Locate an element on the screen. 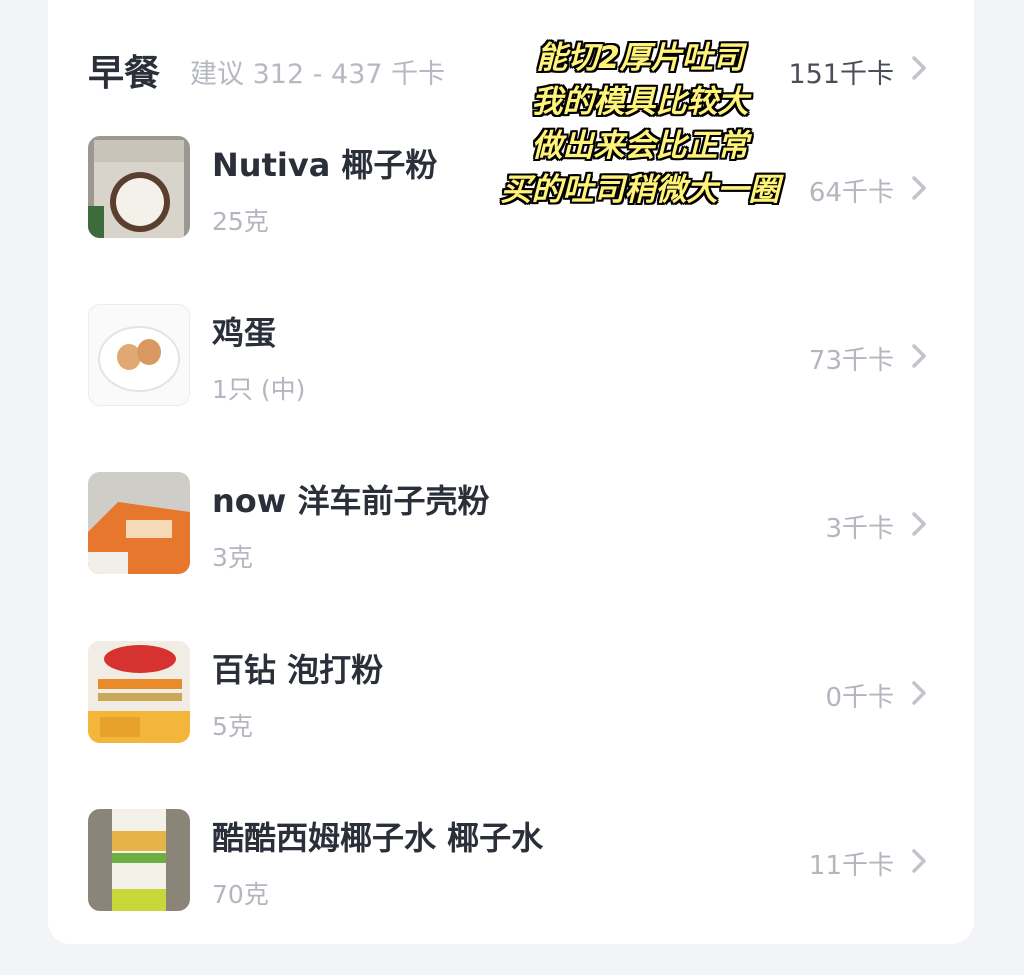 The image size is (1024, 975). meal-total-kcal: 151千卡 is located at coordinates (841, 74).